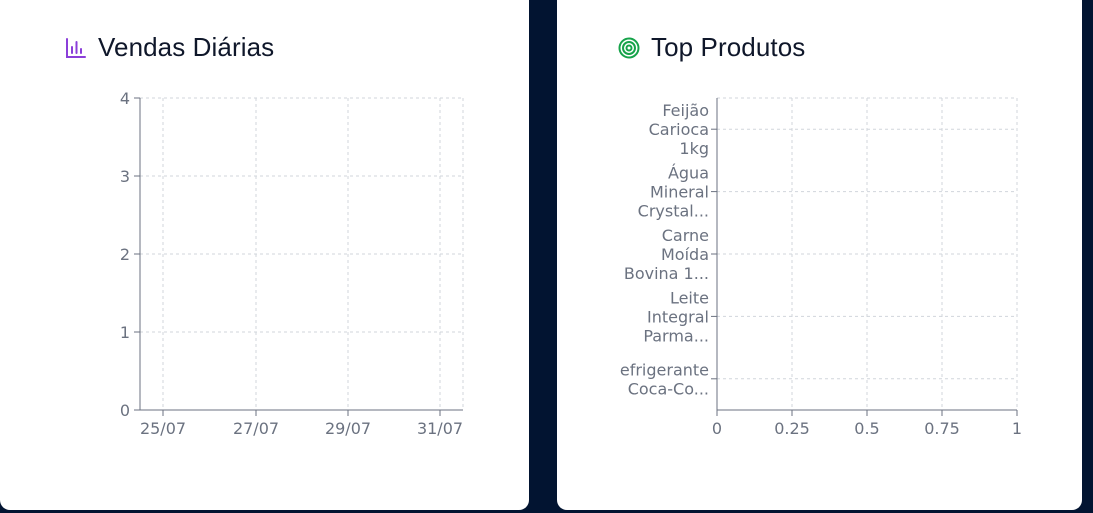  What do you see at coordinates (717, 428) in the screenshot?
I see `x-tick-label: 0` at bounding box center [717, 428].